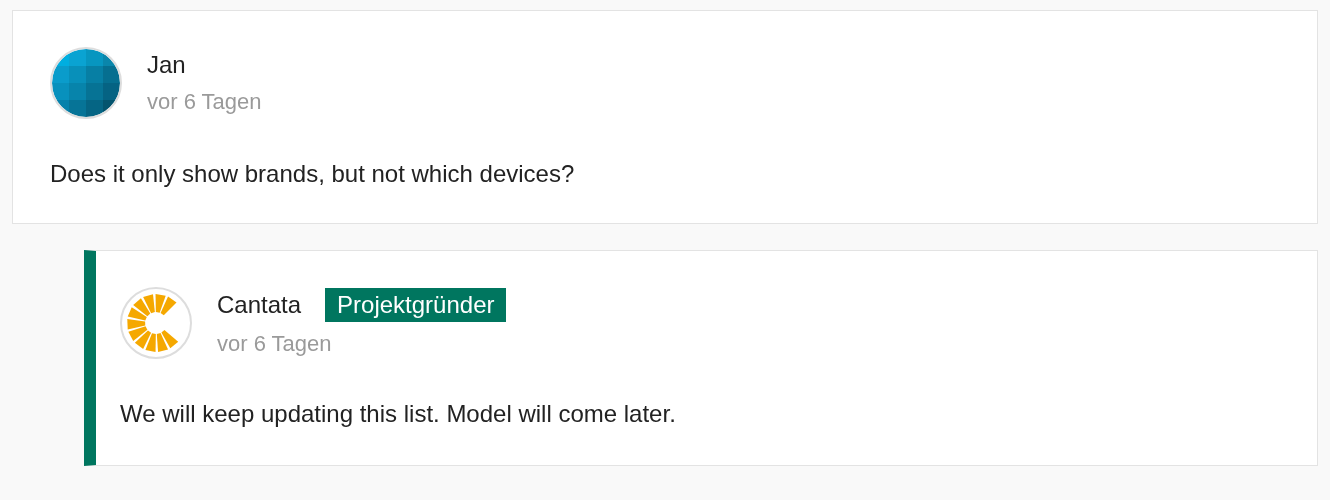 The height and width of the screenshot is (500, 1330). Describe the element at coordinates (398, 414) in the screenshot. I see `comment-text: We will keep updating this list. Model will come later.` at that location.